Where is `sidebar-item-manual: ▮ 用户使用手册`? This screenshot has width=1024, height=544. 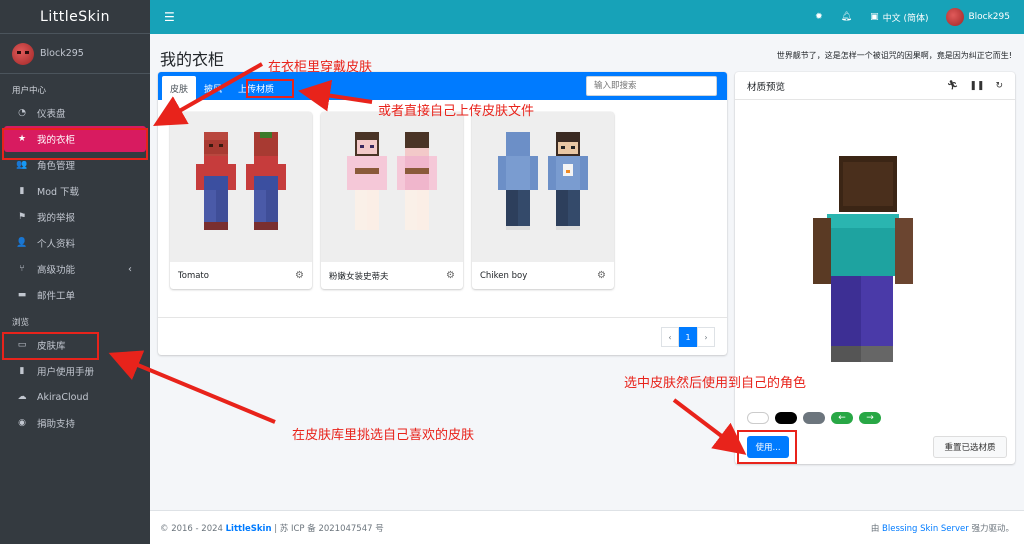 sidebar-item-manual: ▮ 用户使用手册 is located at coordinates (75, 371).